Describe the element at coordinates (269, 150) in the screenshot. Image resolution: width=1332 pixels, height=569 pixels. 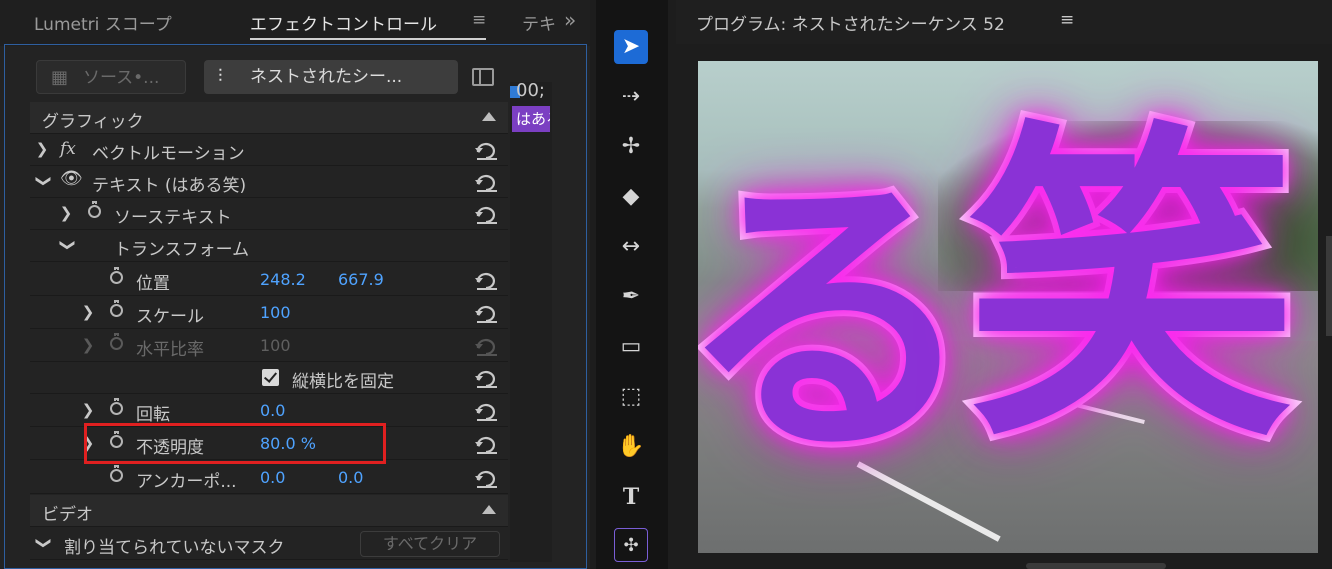
I see `effect-row-vector-motion: ❯ fx ベクトルモーション` at that location.